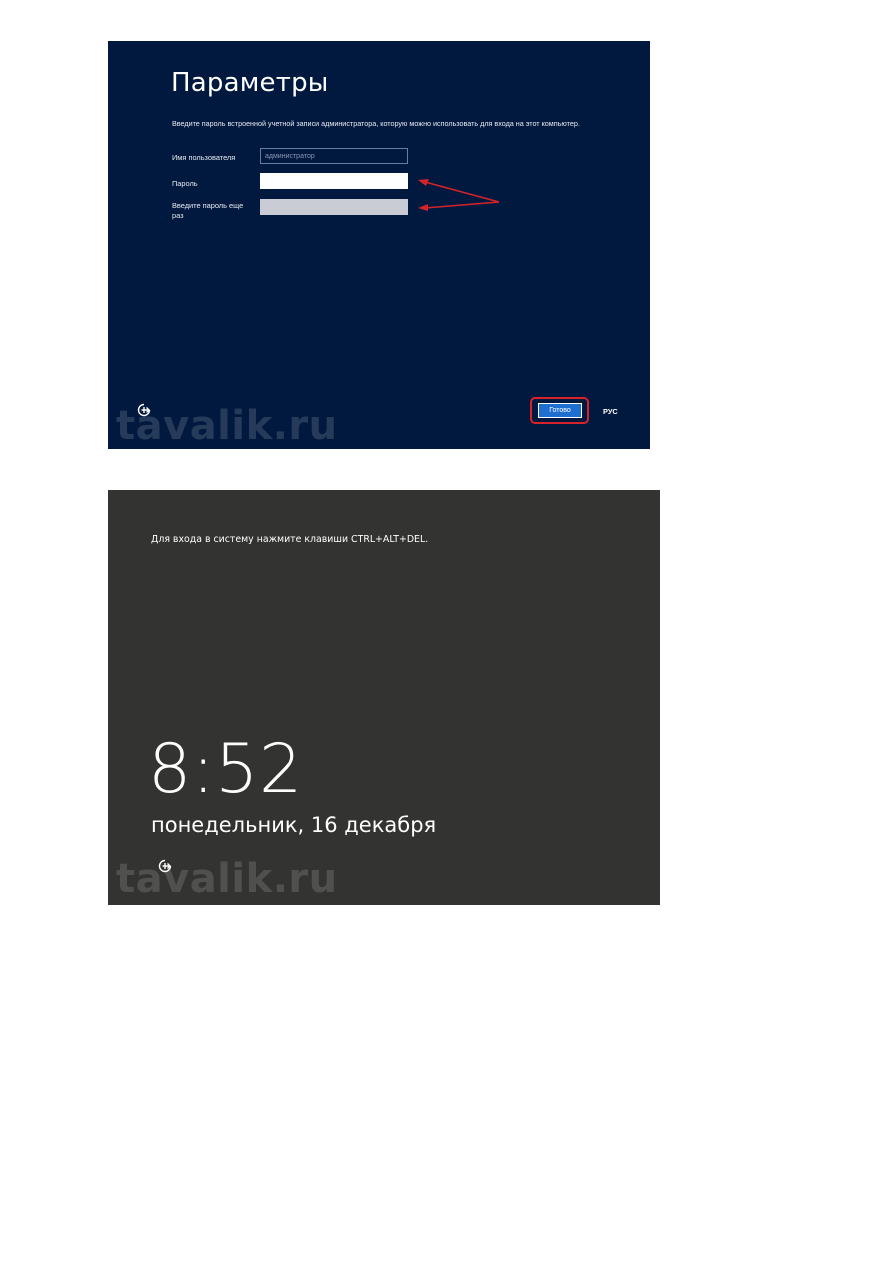 Image resolution: width=893 pixels, height=1263 pixels. Describe the element at coordinates (334, 207) in the screenshot. I see `confirm-password-field` at that location.